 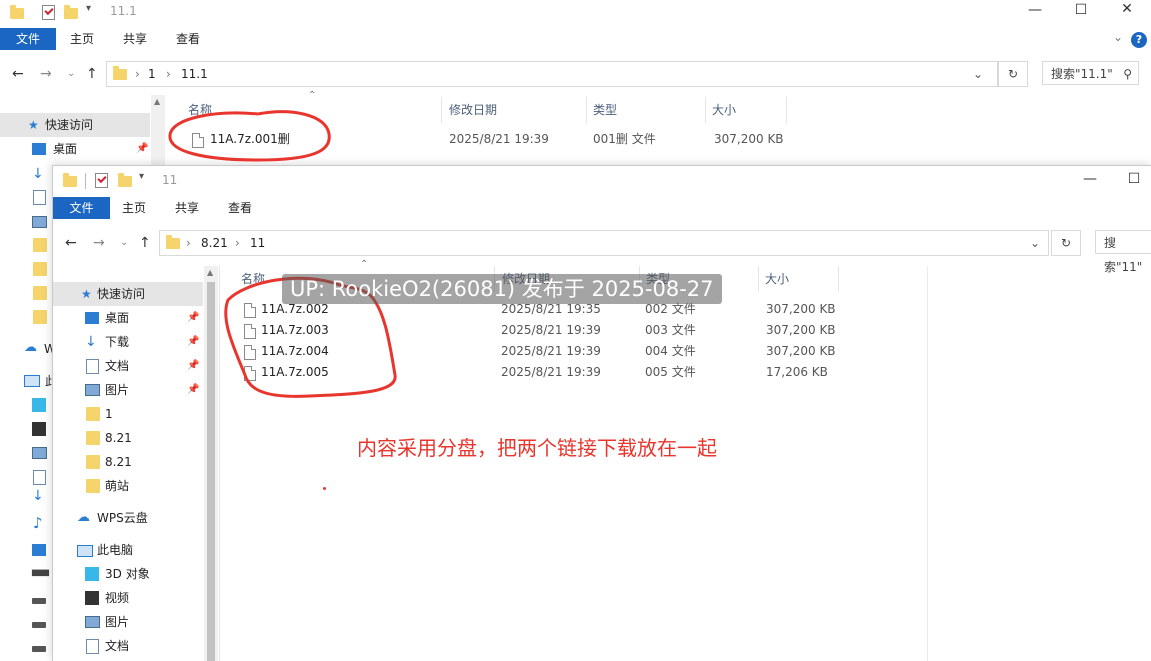 I want to click on annotation-circle-back, so click(x=249, y=136).